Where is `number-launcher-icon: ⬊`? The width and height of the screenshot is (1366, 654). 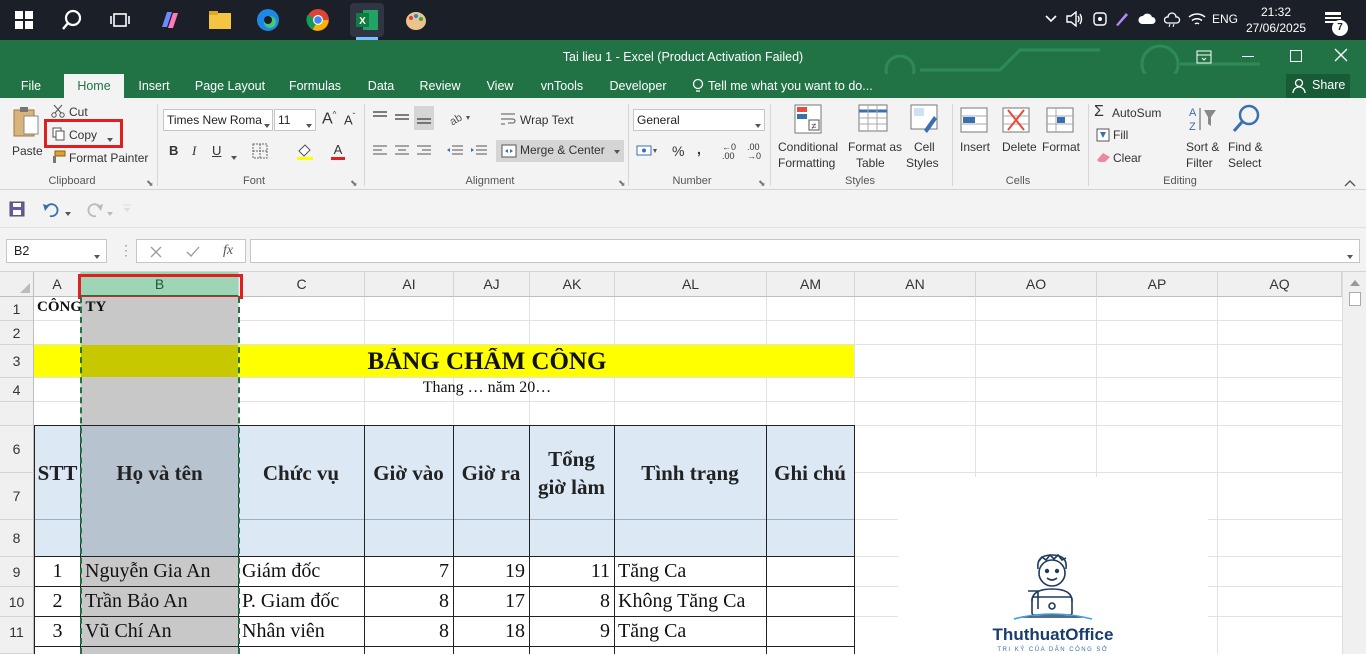
number-launcher-icon: ⬊ is located at coordinates (762, 183).